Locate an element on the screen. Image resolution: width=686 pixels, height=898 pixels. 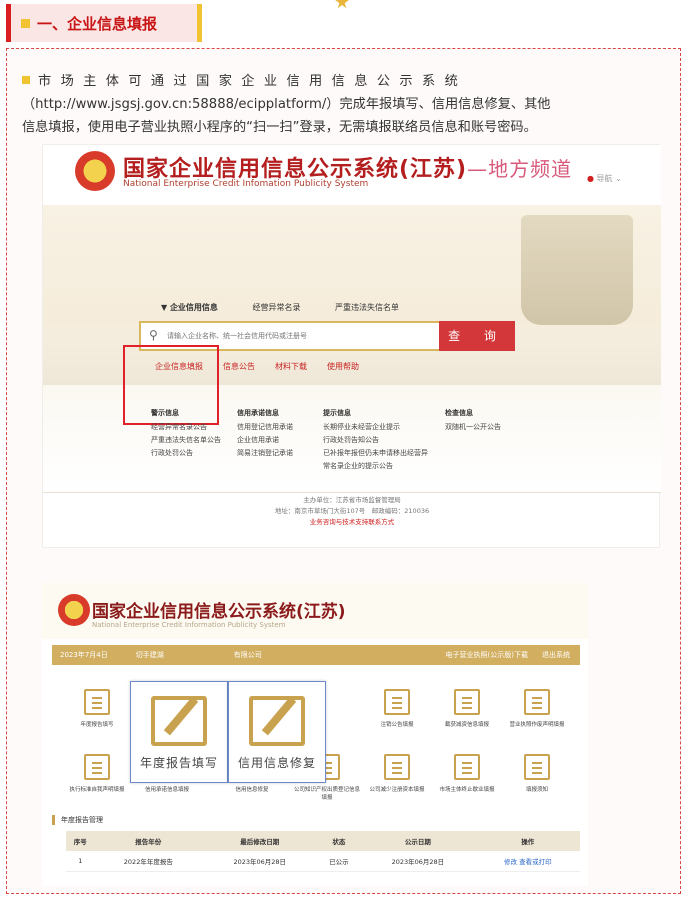
capital-decrease-tile: 公司减少注册资本填报 is located at coordinates (397, 773).